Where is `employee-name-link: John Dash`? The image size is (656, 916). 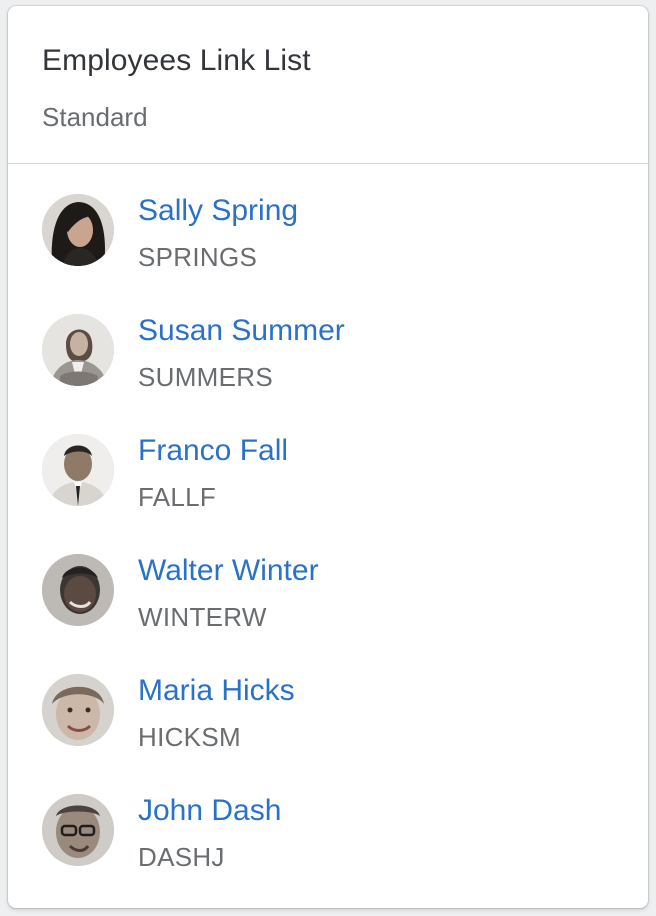
employee-name-link: John Dash is located at coordinates (209, 811).